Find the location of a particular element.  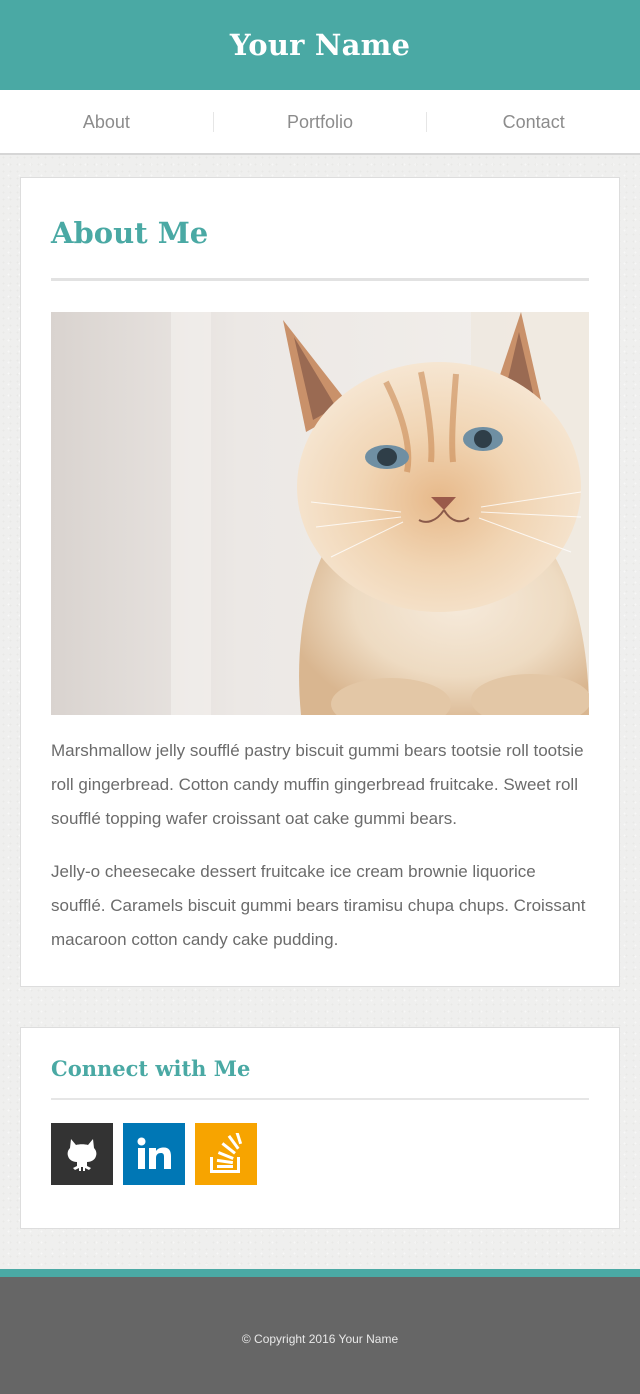

linkedin-link is located at coordinates (154, 1154).